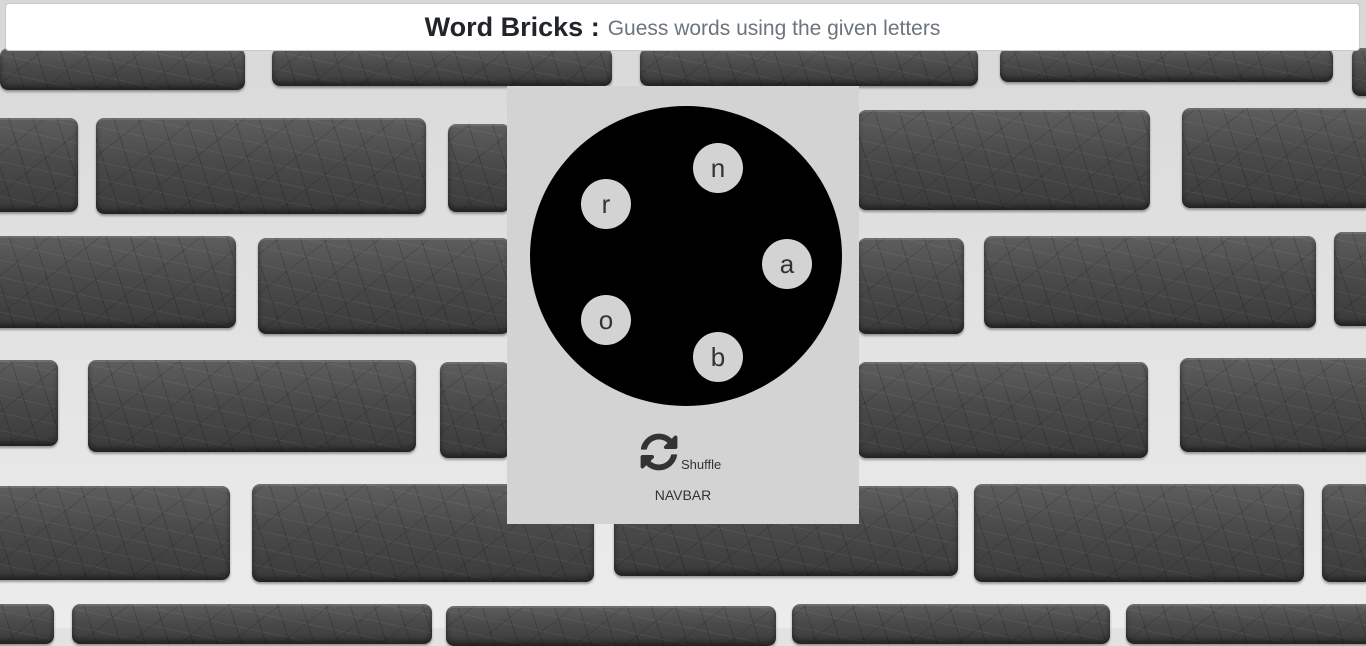  Describe the element at coordinates (686, 256) in the screenshot. I see `letter-wheel: n a b o r` at that location.